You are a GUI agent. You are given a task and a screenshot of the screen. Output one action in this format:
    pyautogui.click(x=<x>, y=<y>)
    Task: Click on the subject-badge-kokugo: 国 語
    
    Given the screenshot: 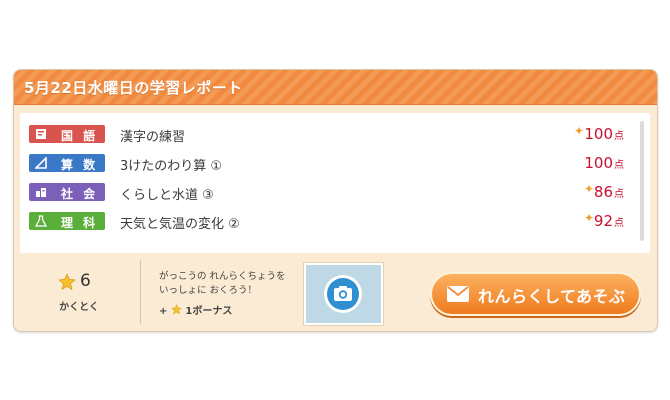 What is the action you would take?
    pyautogui.click(x=67, y=134)
    